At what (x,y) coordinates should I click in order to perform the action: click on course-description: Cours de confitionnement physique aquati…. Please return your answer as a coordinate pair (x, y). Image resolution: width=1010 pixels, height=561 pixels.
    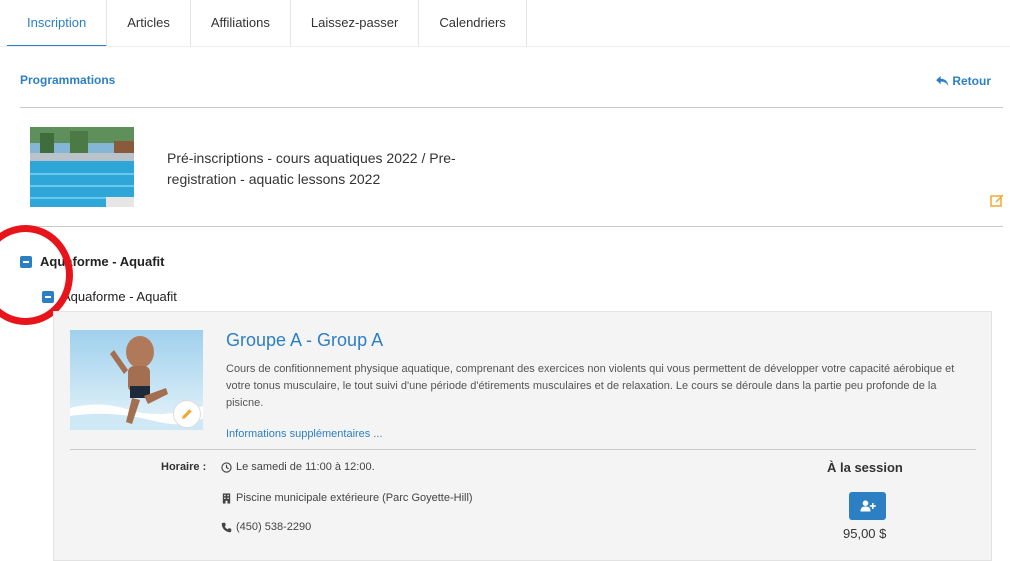
    Looking at the image, I should click on (590, 386).